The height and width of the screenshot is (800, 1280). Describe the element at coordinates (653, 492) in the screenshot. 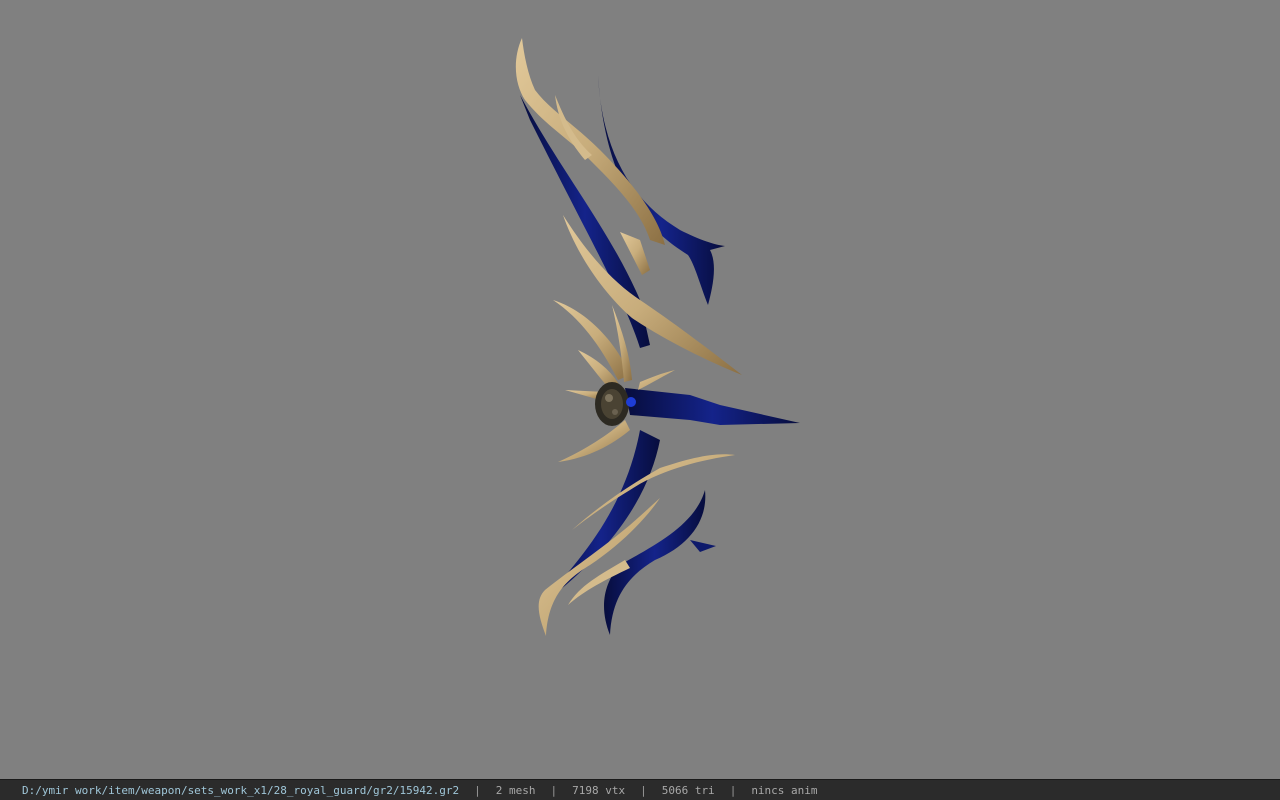

I see `lower-gold-spike` at that location.